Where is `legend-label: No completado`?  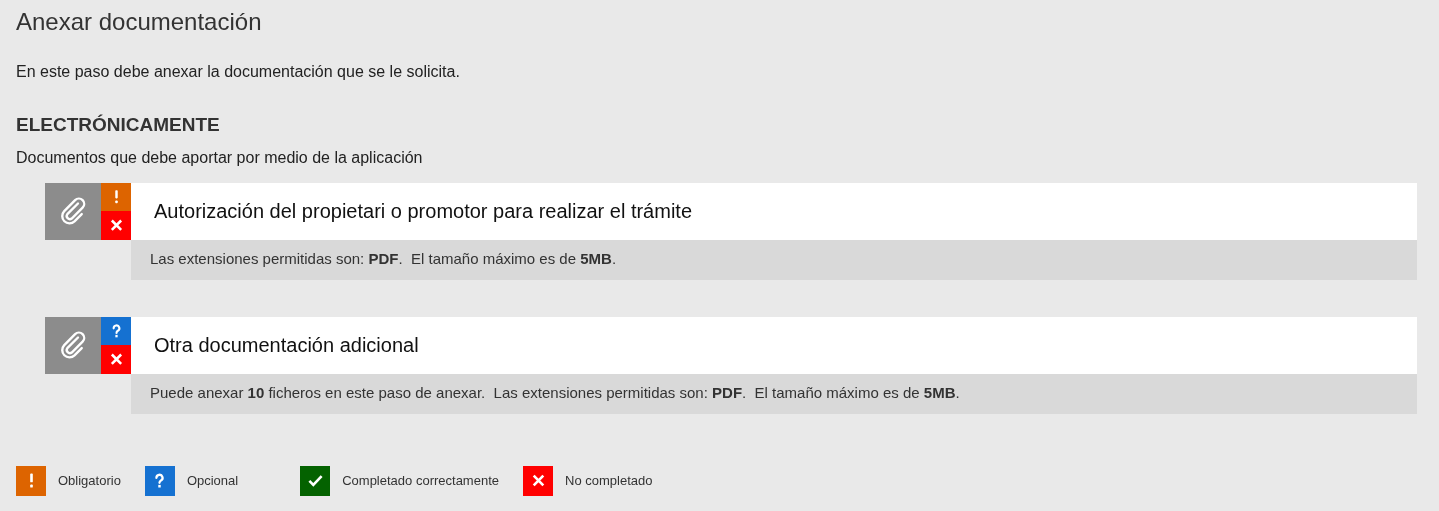
legend-label: No completado is located at coordinates (609, 480).